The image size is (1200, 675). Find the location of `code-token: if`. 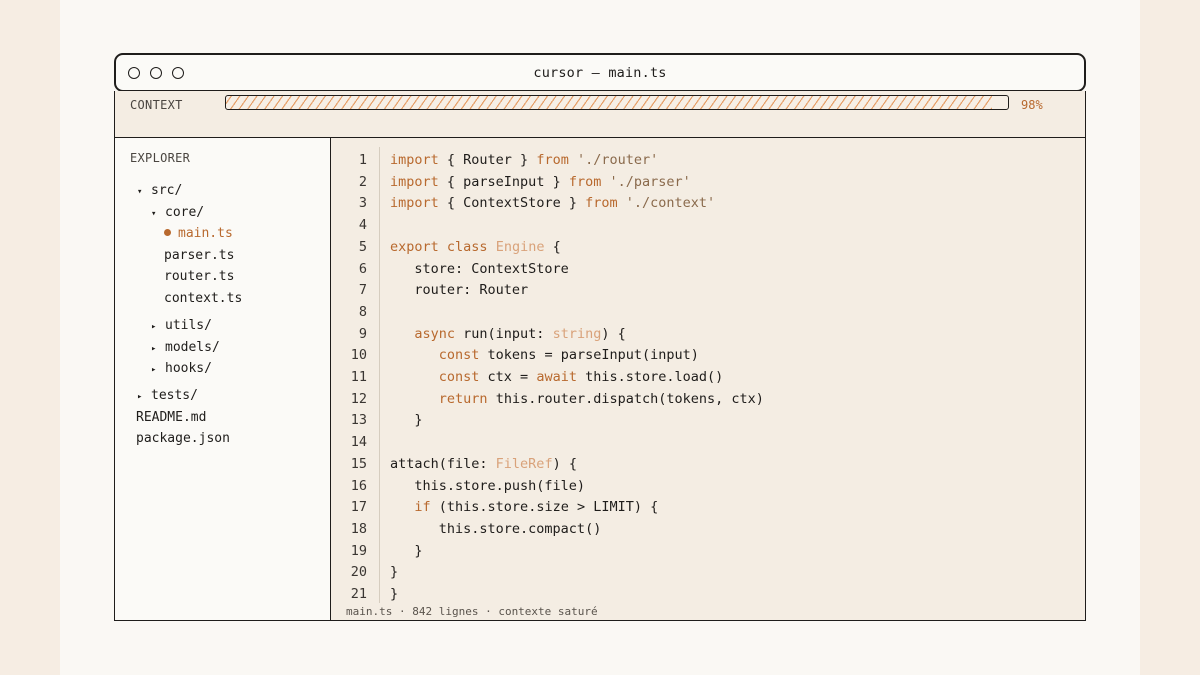

code-token: if is located at coordinates (422, 507).